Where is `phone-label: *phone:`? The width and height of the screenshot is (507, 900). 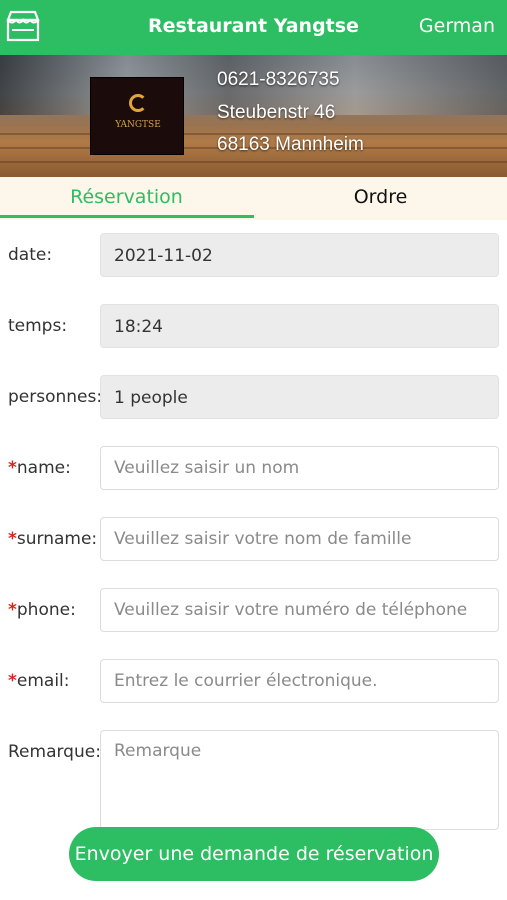
phone-label: *phone: is located at coordinates (42, 610).